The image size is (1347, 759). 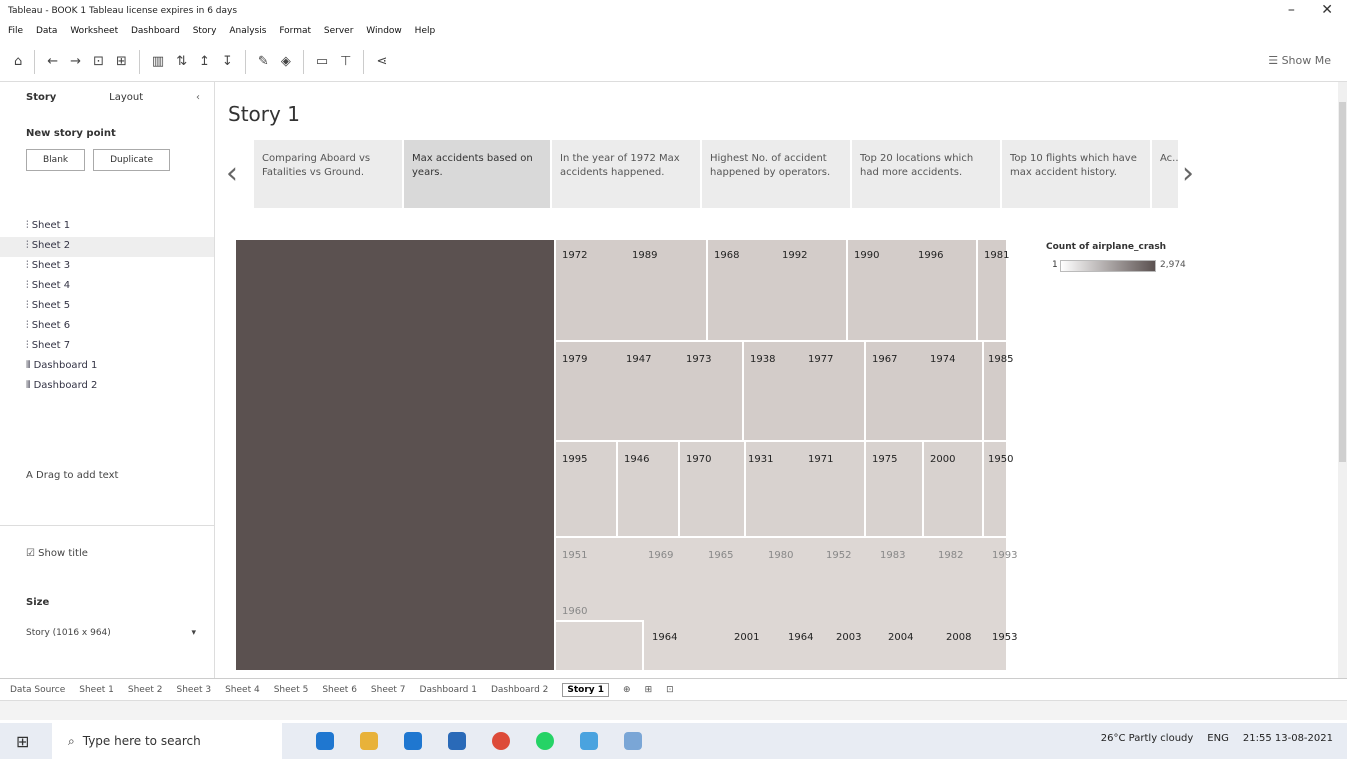 What do you see at coordinates (670, 690) in the screenshot?
I see `new-story-icon: ⊡` at bounding box center [670, 690].